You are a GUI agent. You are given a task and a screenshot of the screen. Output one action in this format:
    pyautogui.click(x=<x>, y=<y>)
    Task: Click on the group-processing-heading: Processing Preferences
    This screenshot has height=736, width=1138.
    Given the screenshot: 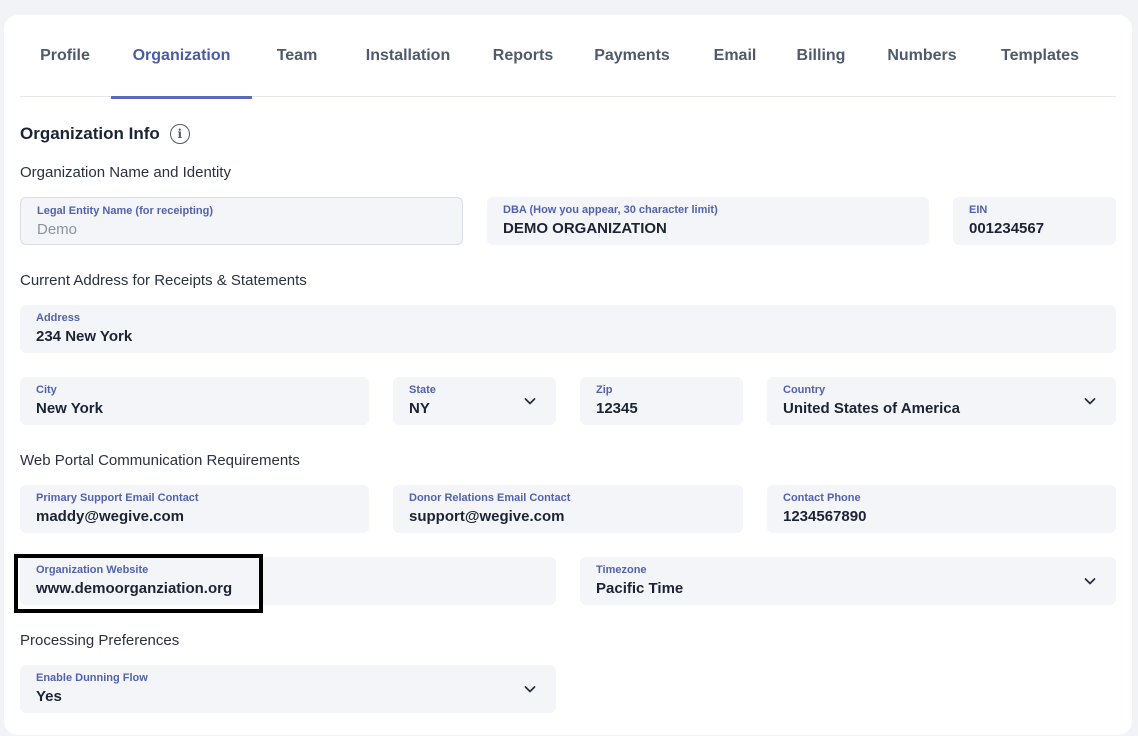 What is the action you would take?
    pyautogui.click(x=100, y=640)
    